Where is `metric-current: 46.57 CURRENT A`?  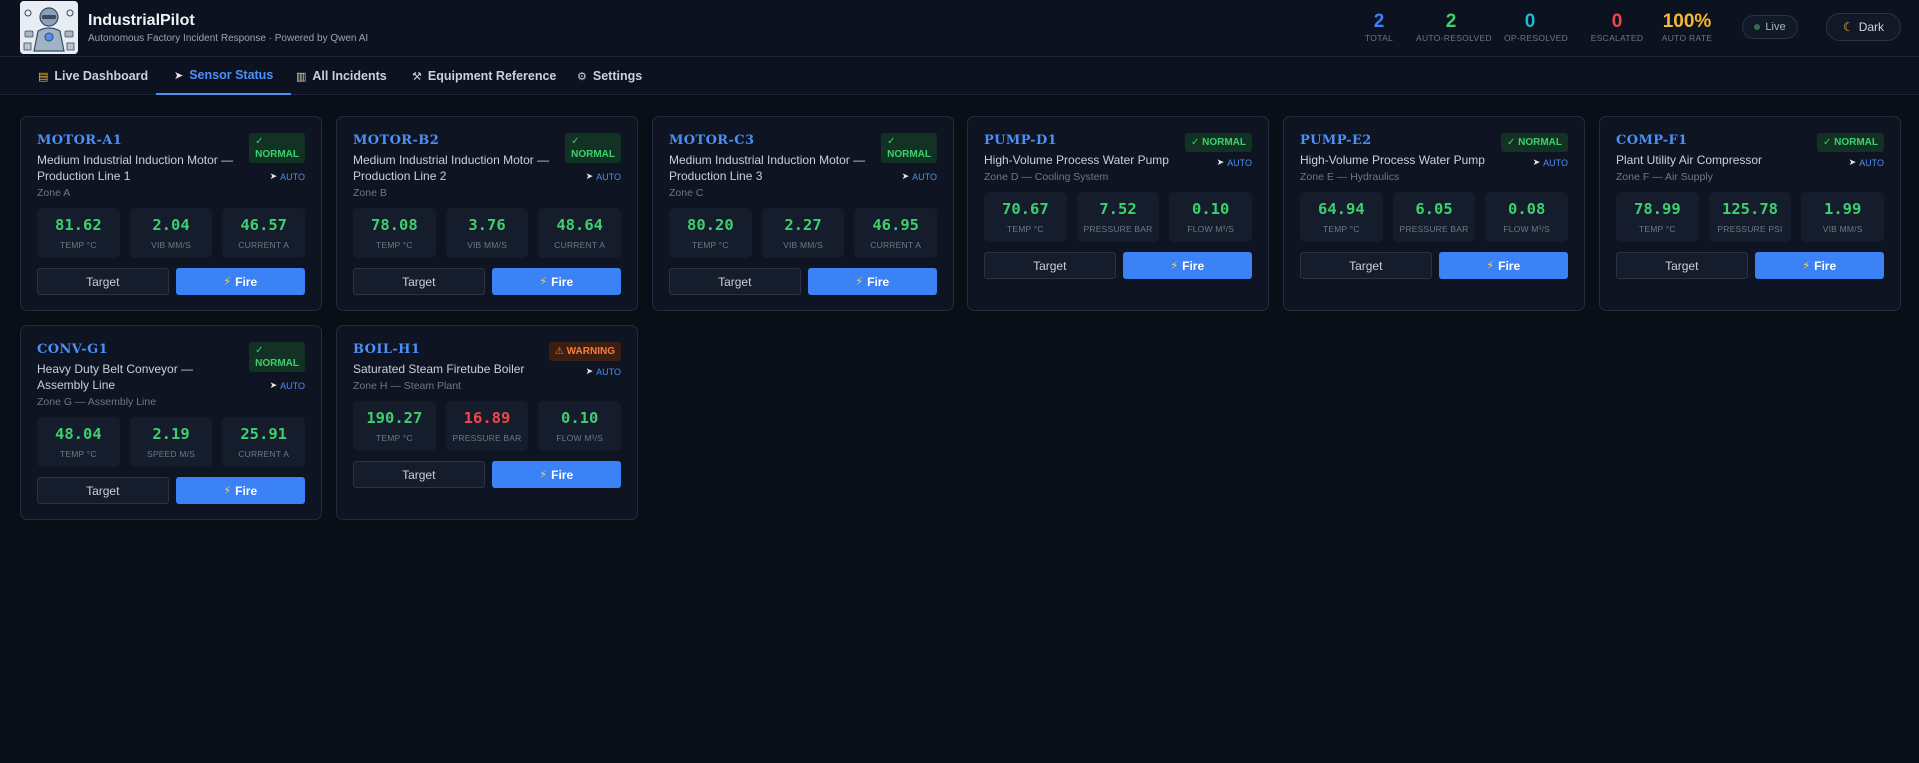
metric-current: 46.57 CURRENT A is located at coordinates (264, 233).